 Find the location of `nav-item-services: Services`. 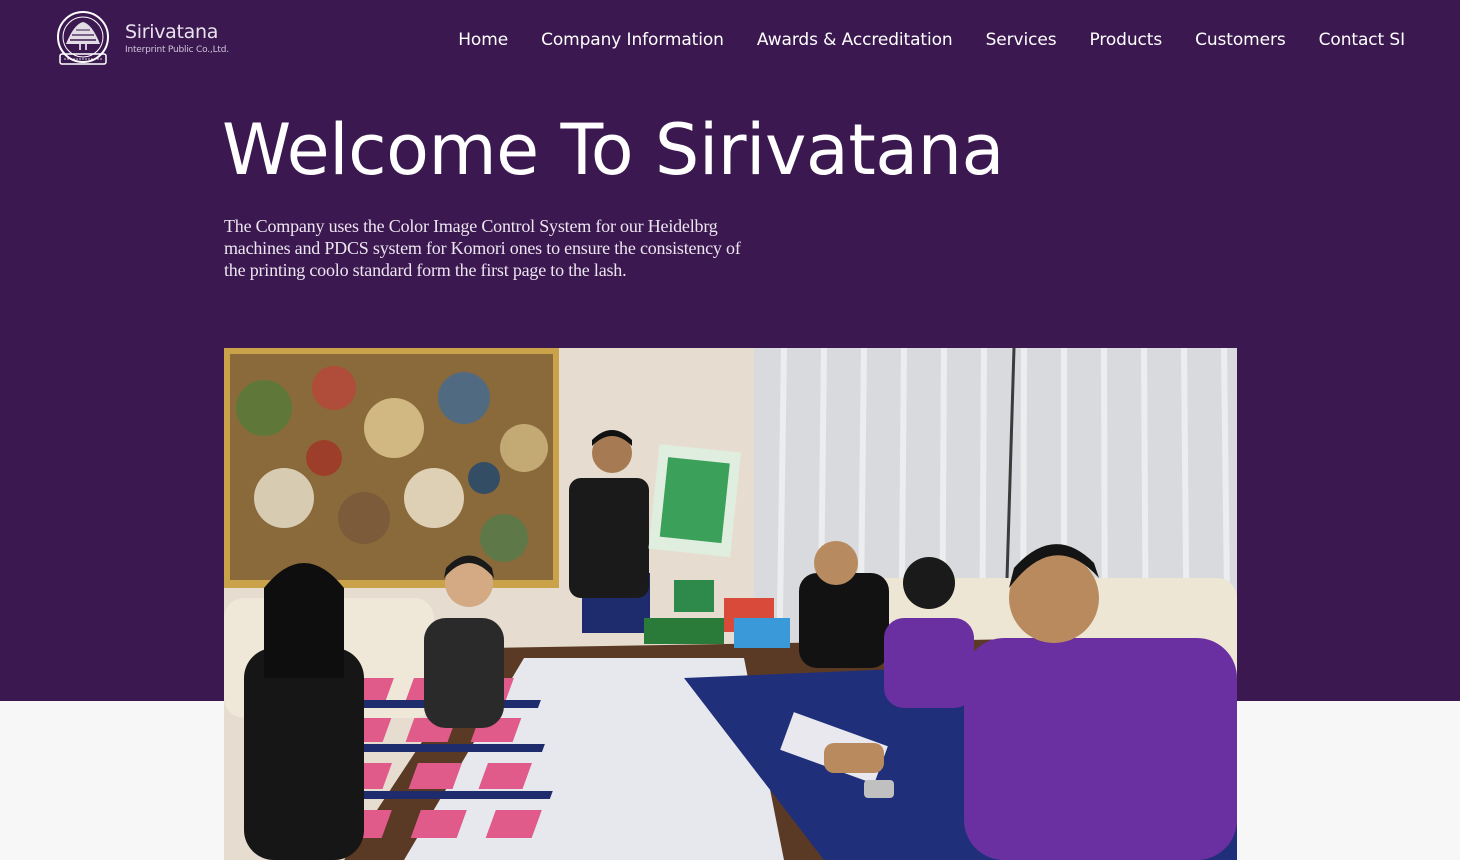

nav-item-services: Services is located at coordinates (1021, 40).